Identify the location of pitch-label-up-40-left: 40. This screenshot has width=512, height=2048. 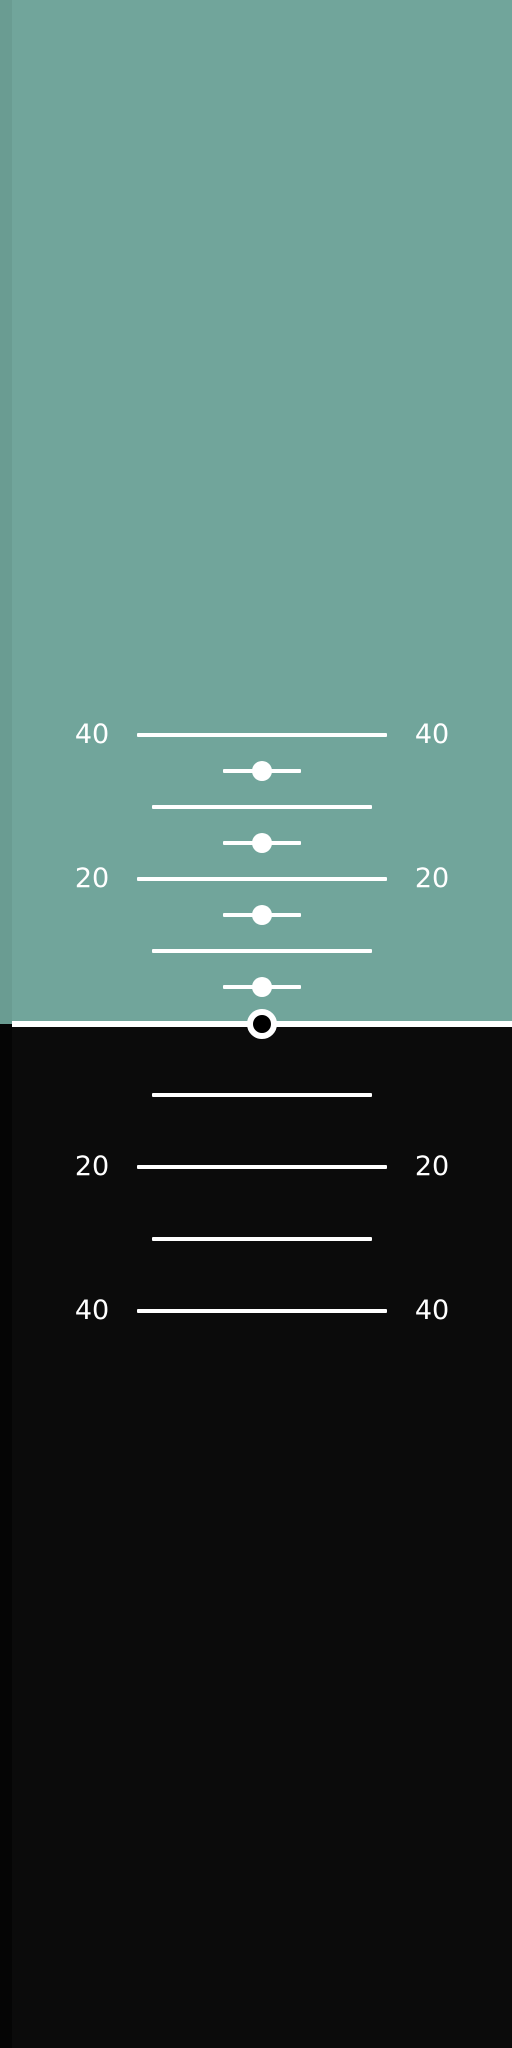
(92, 734).